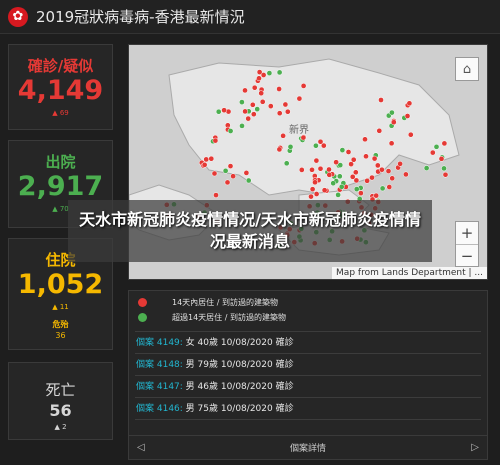 The height and width of the screenshot is (465, 500). What do you see at coordinates (215, 385) in the screenshot?
I see `case-row: 個案 4147: 男 46歲 10/08/2020 確診` at bounding box center [215, 385].